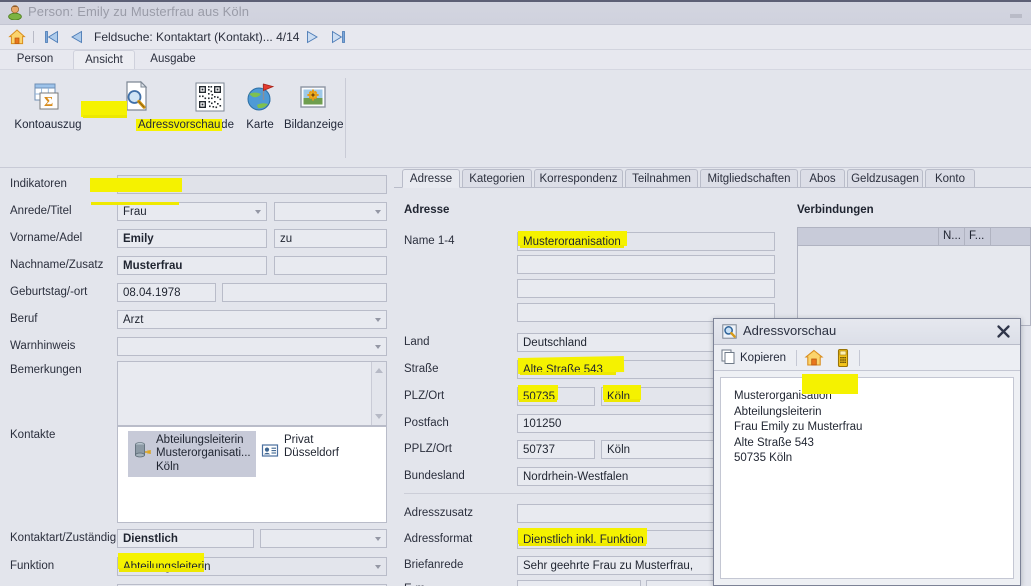 The height and width of the screenshot is (586, 1031). I want to click on home-address-icon, so click(815, 358).